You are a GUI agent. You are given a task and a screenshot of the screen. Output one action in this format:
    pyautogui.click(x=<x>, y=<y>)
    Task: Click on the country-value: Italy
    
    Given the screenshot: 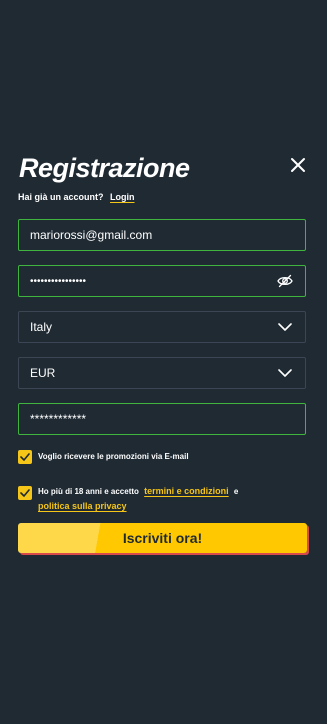 What is the action you would take?
    pyautogui.click(x=41, y=327)
    